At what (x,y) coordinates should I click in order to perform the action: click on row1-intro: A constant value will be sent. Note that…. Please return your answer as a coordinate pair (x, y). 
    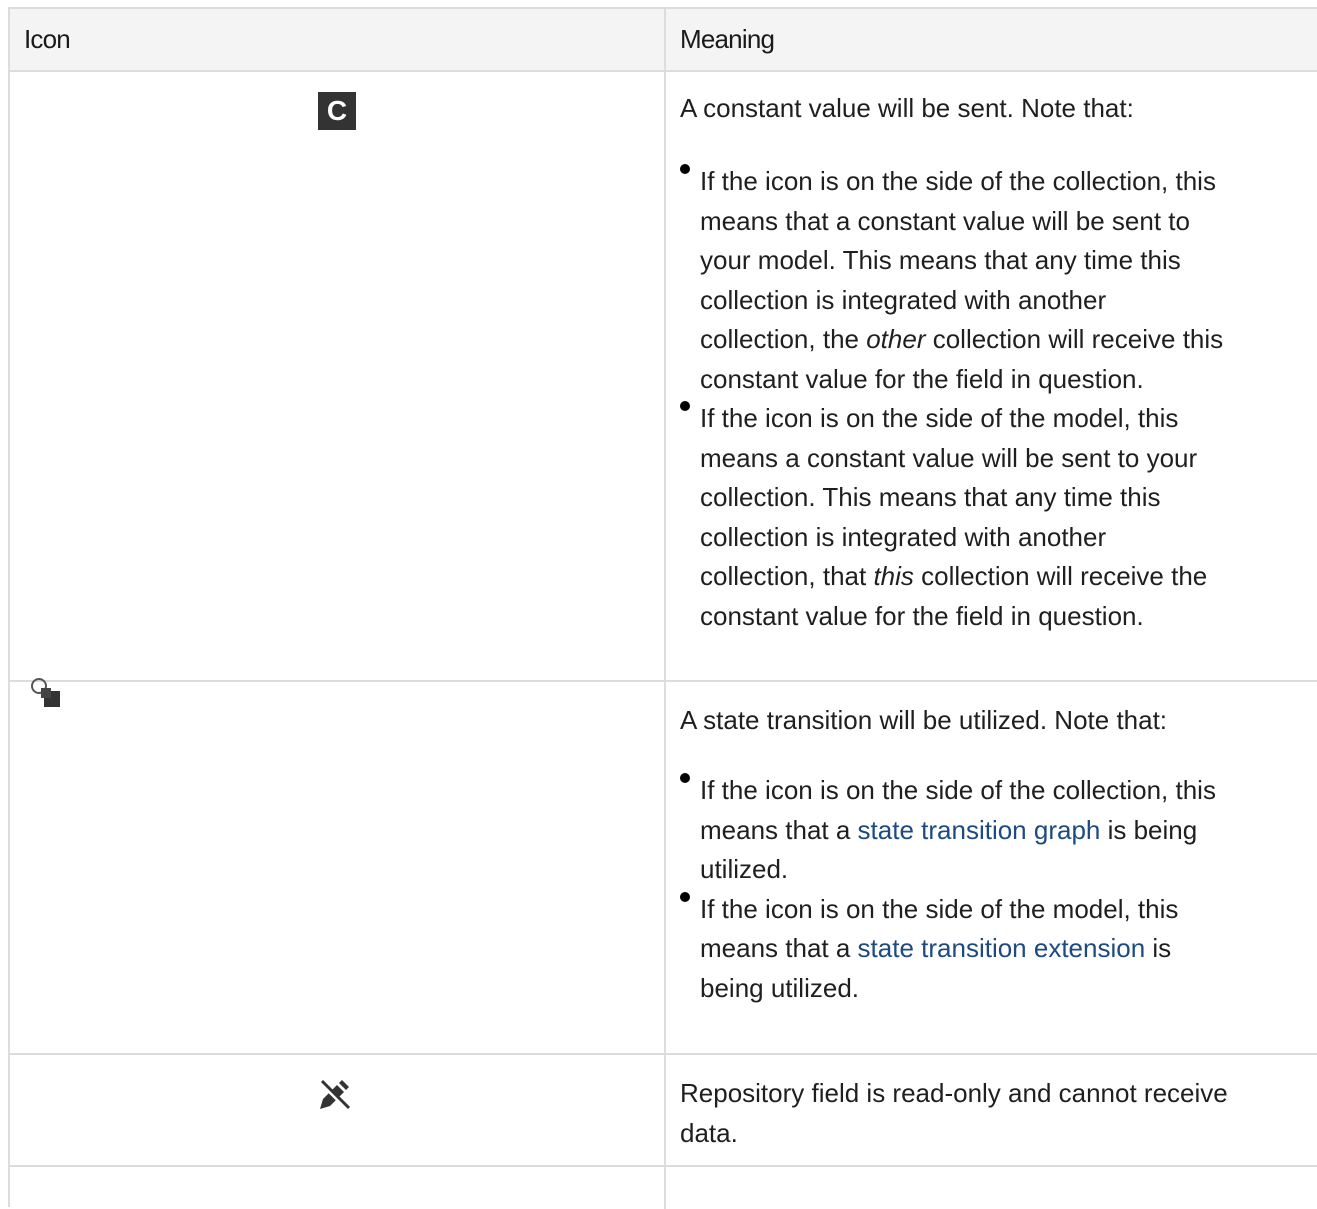
    Looking at the image, I should click on (907, 108).